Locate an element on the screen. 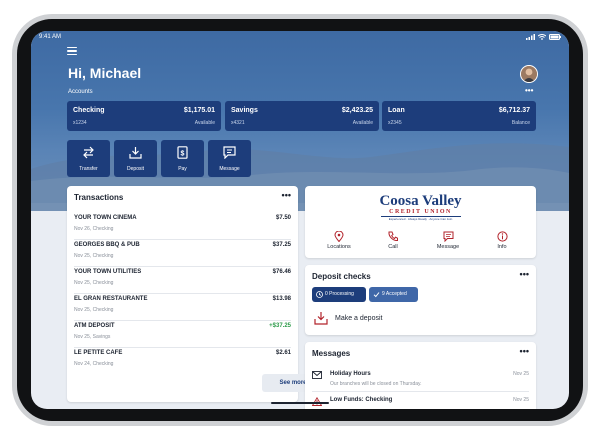  transaction-row: YOUR TOWN CINEMA Nov 26, Checking $7.50 is located at coordinates (182, 226).